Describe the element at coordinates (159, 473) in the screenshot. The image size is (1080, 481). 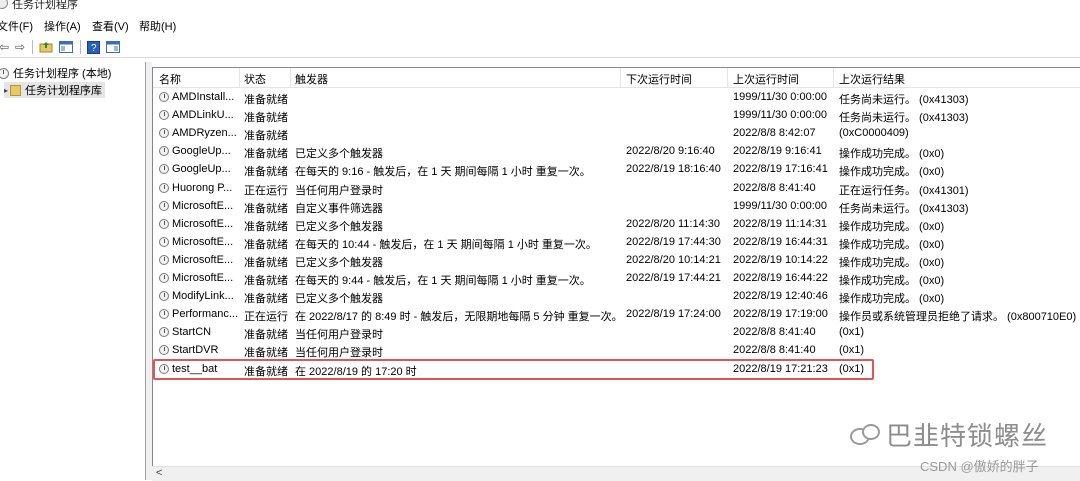
I see `scroll-left-icon: <` at that location.